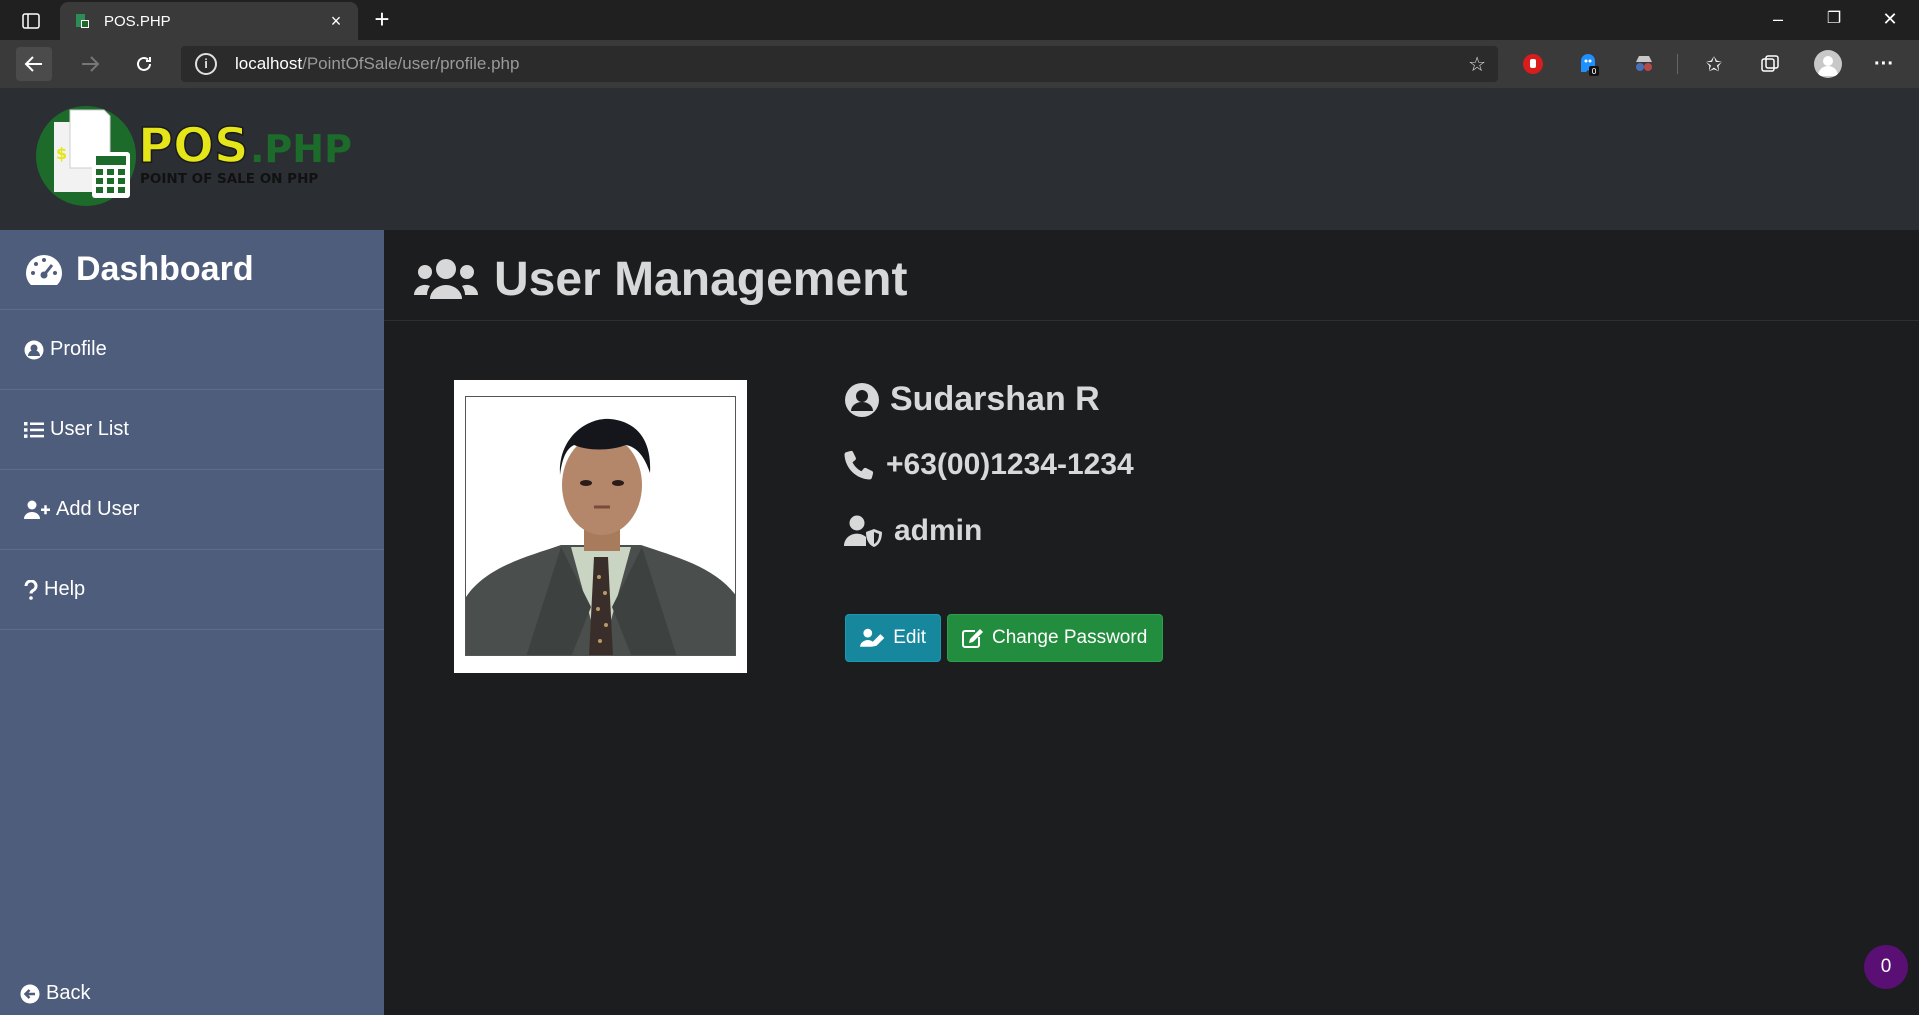  I want to click on sidebar-item-label: User List, so click(89, 429).